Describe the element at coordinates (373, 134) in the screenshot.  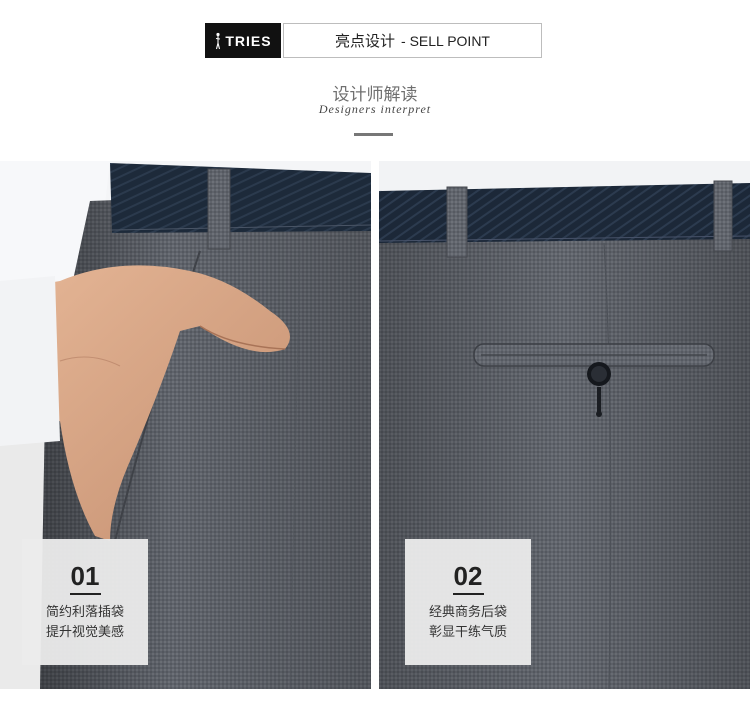
I see `title-divider` at that location.